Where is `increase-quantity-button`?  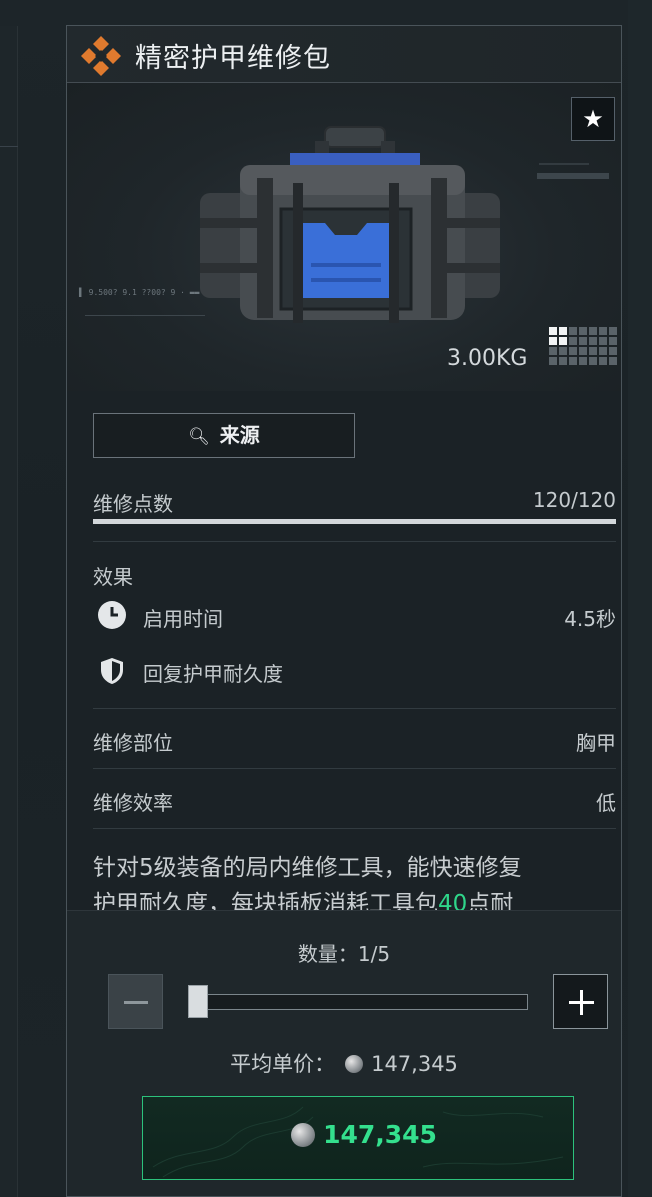 increase-quantity-button is located at coordinates (580, 1001).